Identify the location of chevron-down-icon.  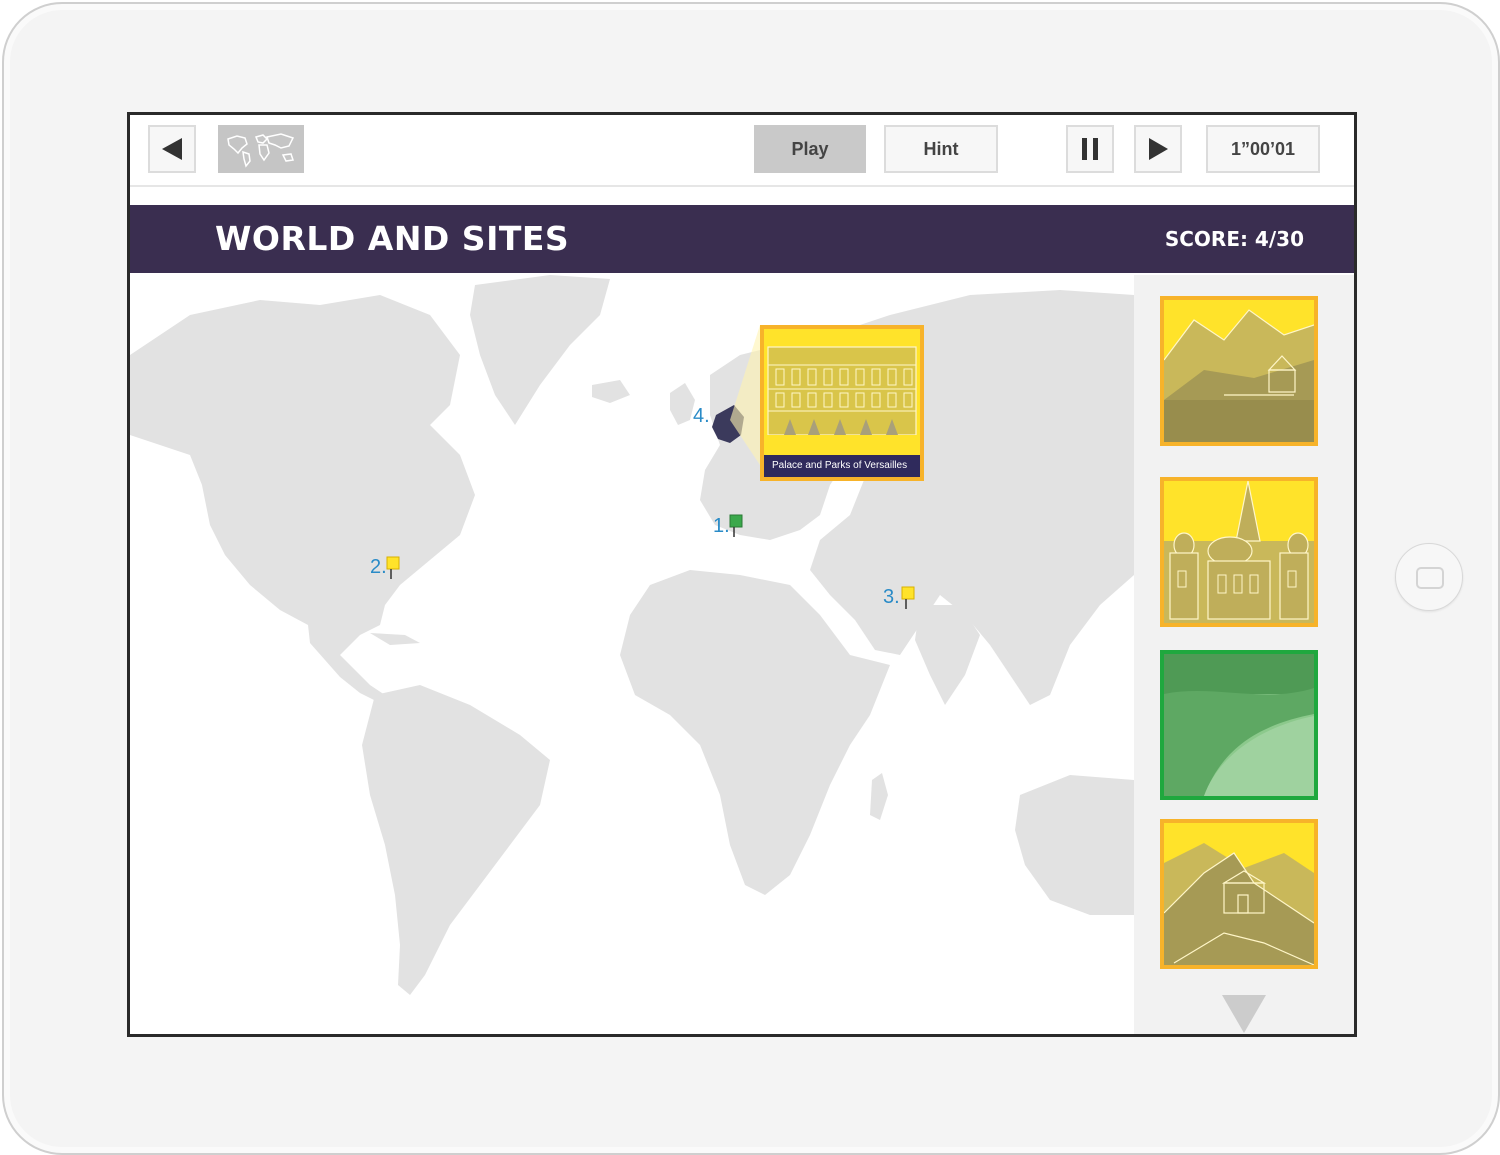
(1244, 1014).